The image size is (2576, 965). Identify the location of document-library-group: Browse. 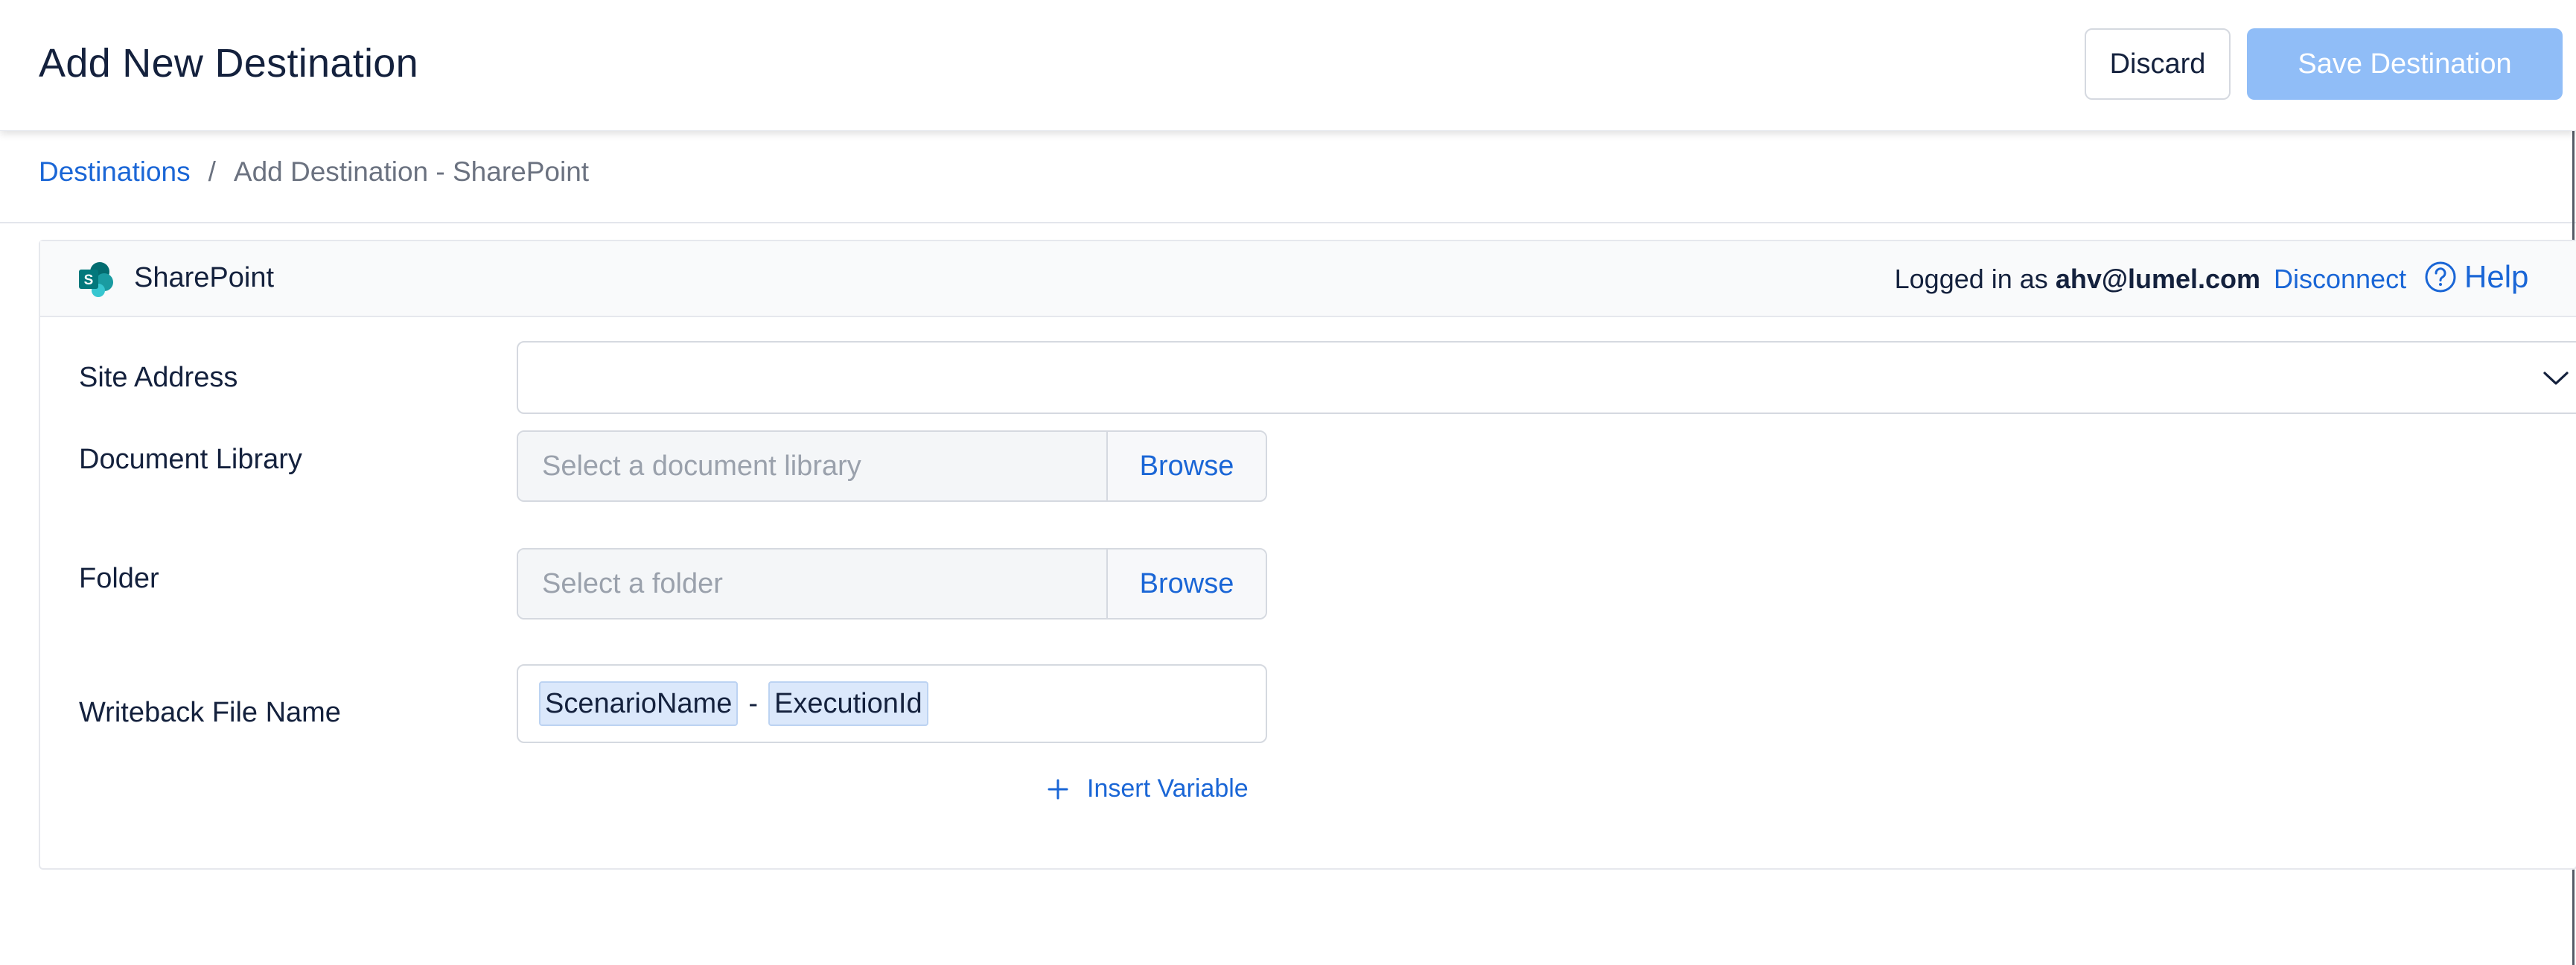
(892, 466).